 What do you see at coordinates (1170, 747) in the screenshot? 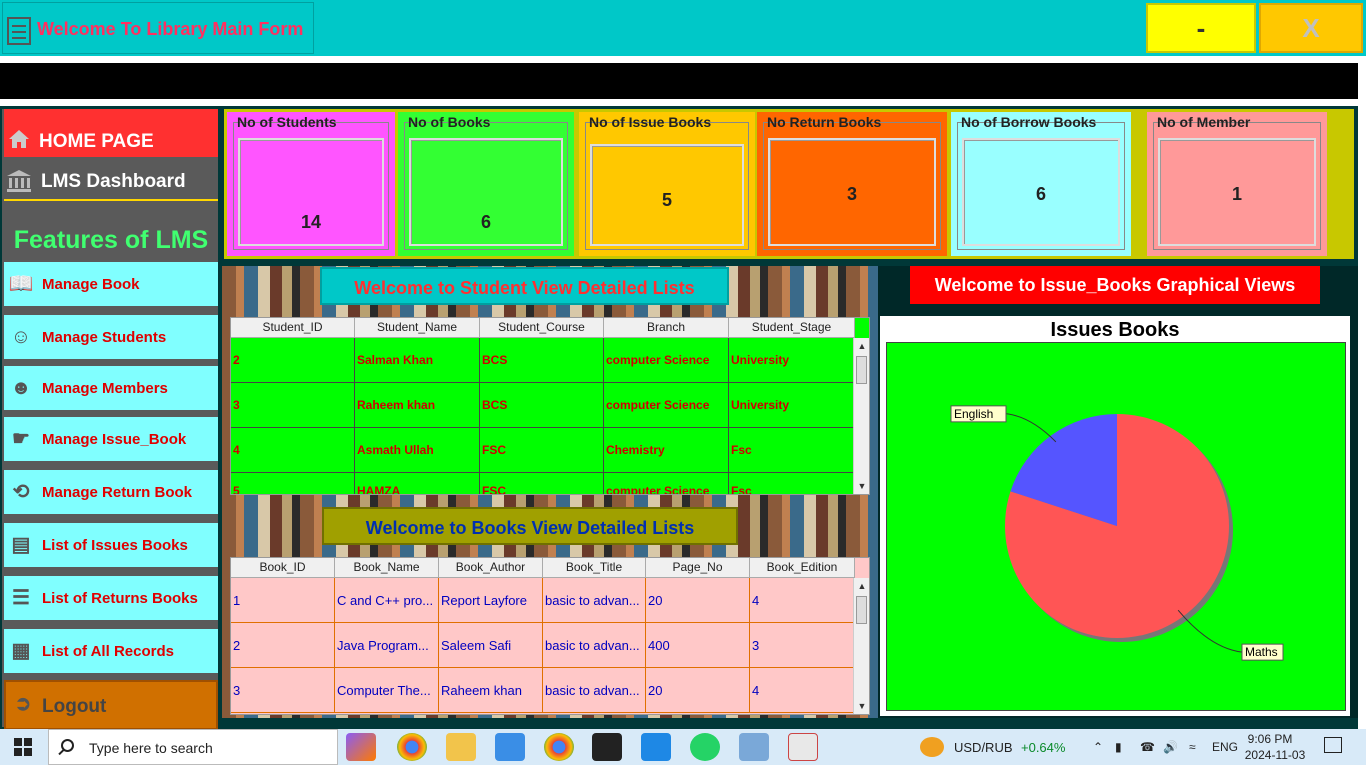
I see `volume-icon: 🔊` at bounding box center [1170, 747].